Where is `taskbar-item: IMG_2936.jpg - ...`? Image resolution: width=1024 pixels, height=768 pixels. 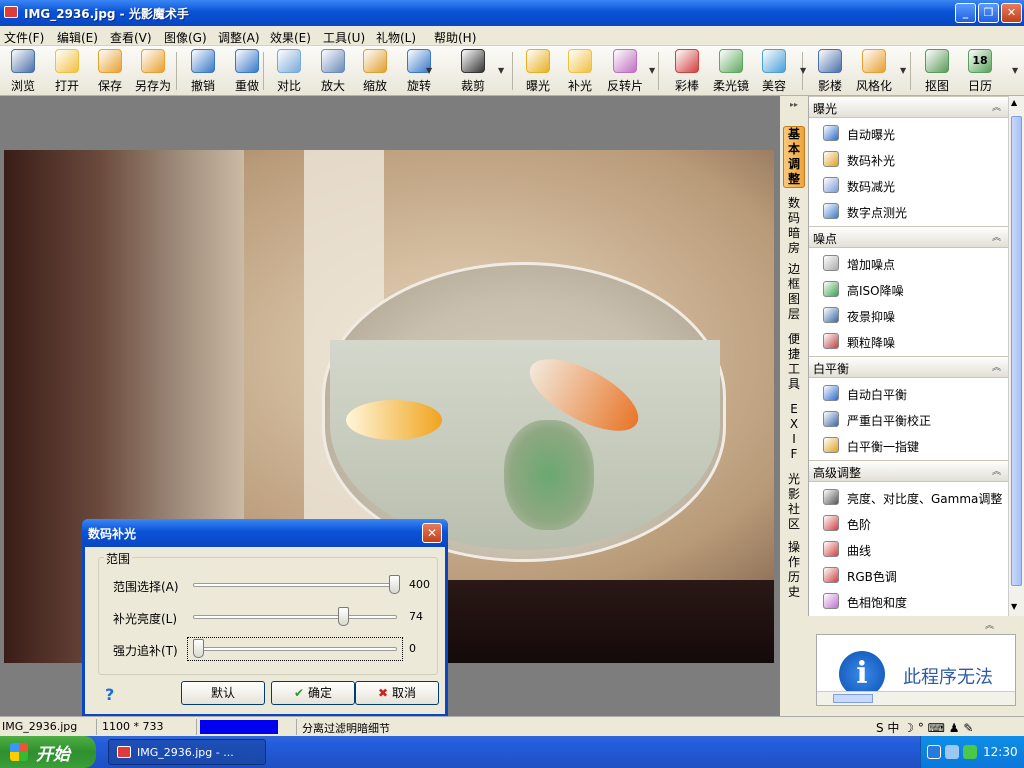 taskbar-item: IMG_2936.jpg - ... is located at coordinates (187, 752).